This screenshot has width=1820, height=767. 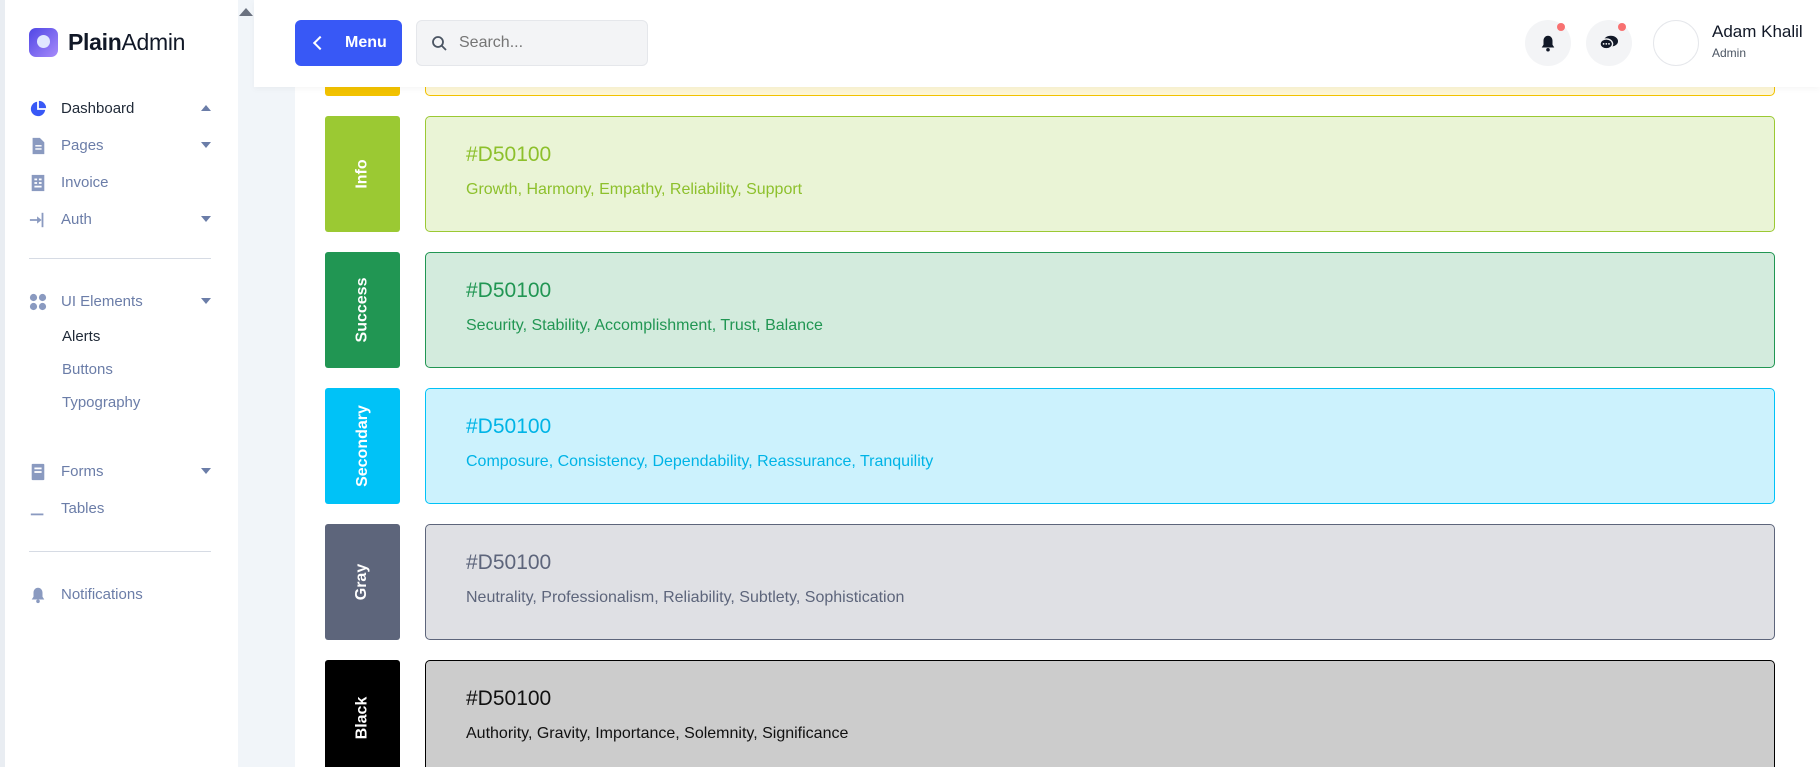 What do you see at coordinates (544, 43) in the screenshot?
I see `search-input` at bounding box center [544, 43].